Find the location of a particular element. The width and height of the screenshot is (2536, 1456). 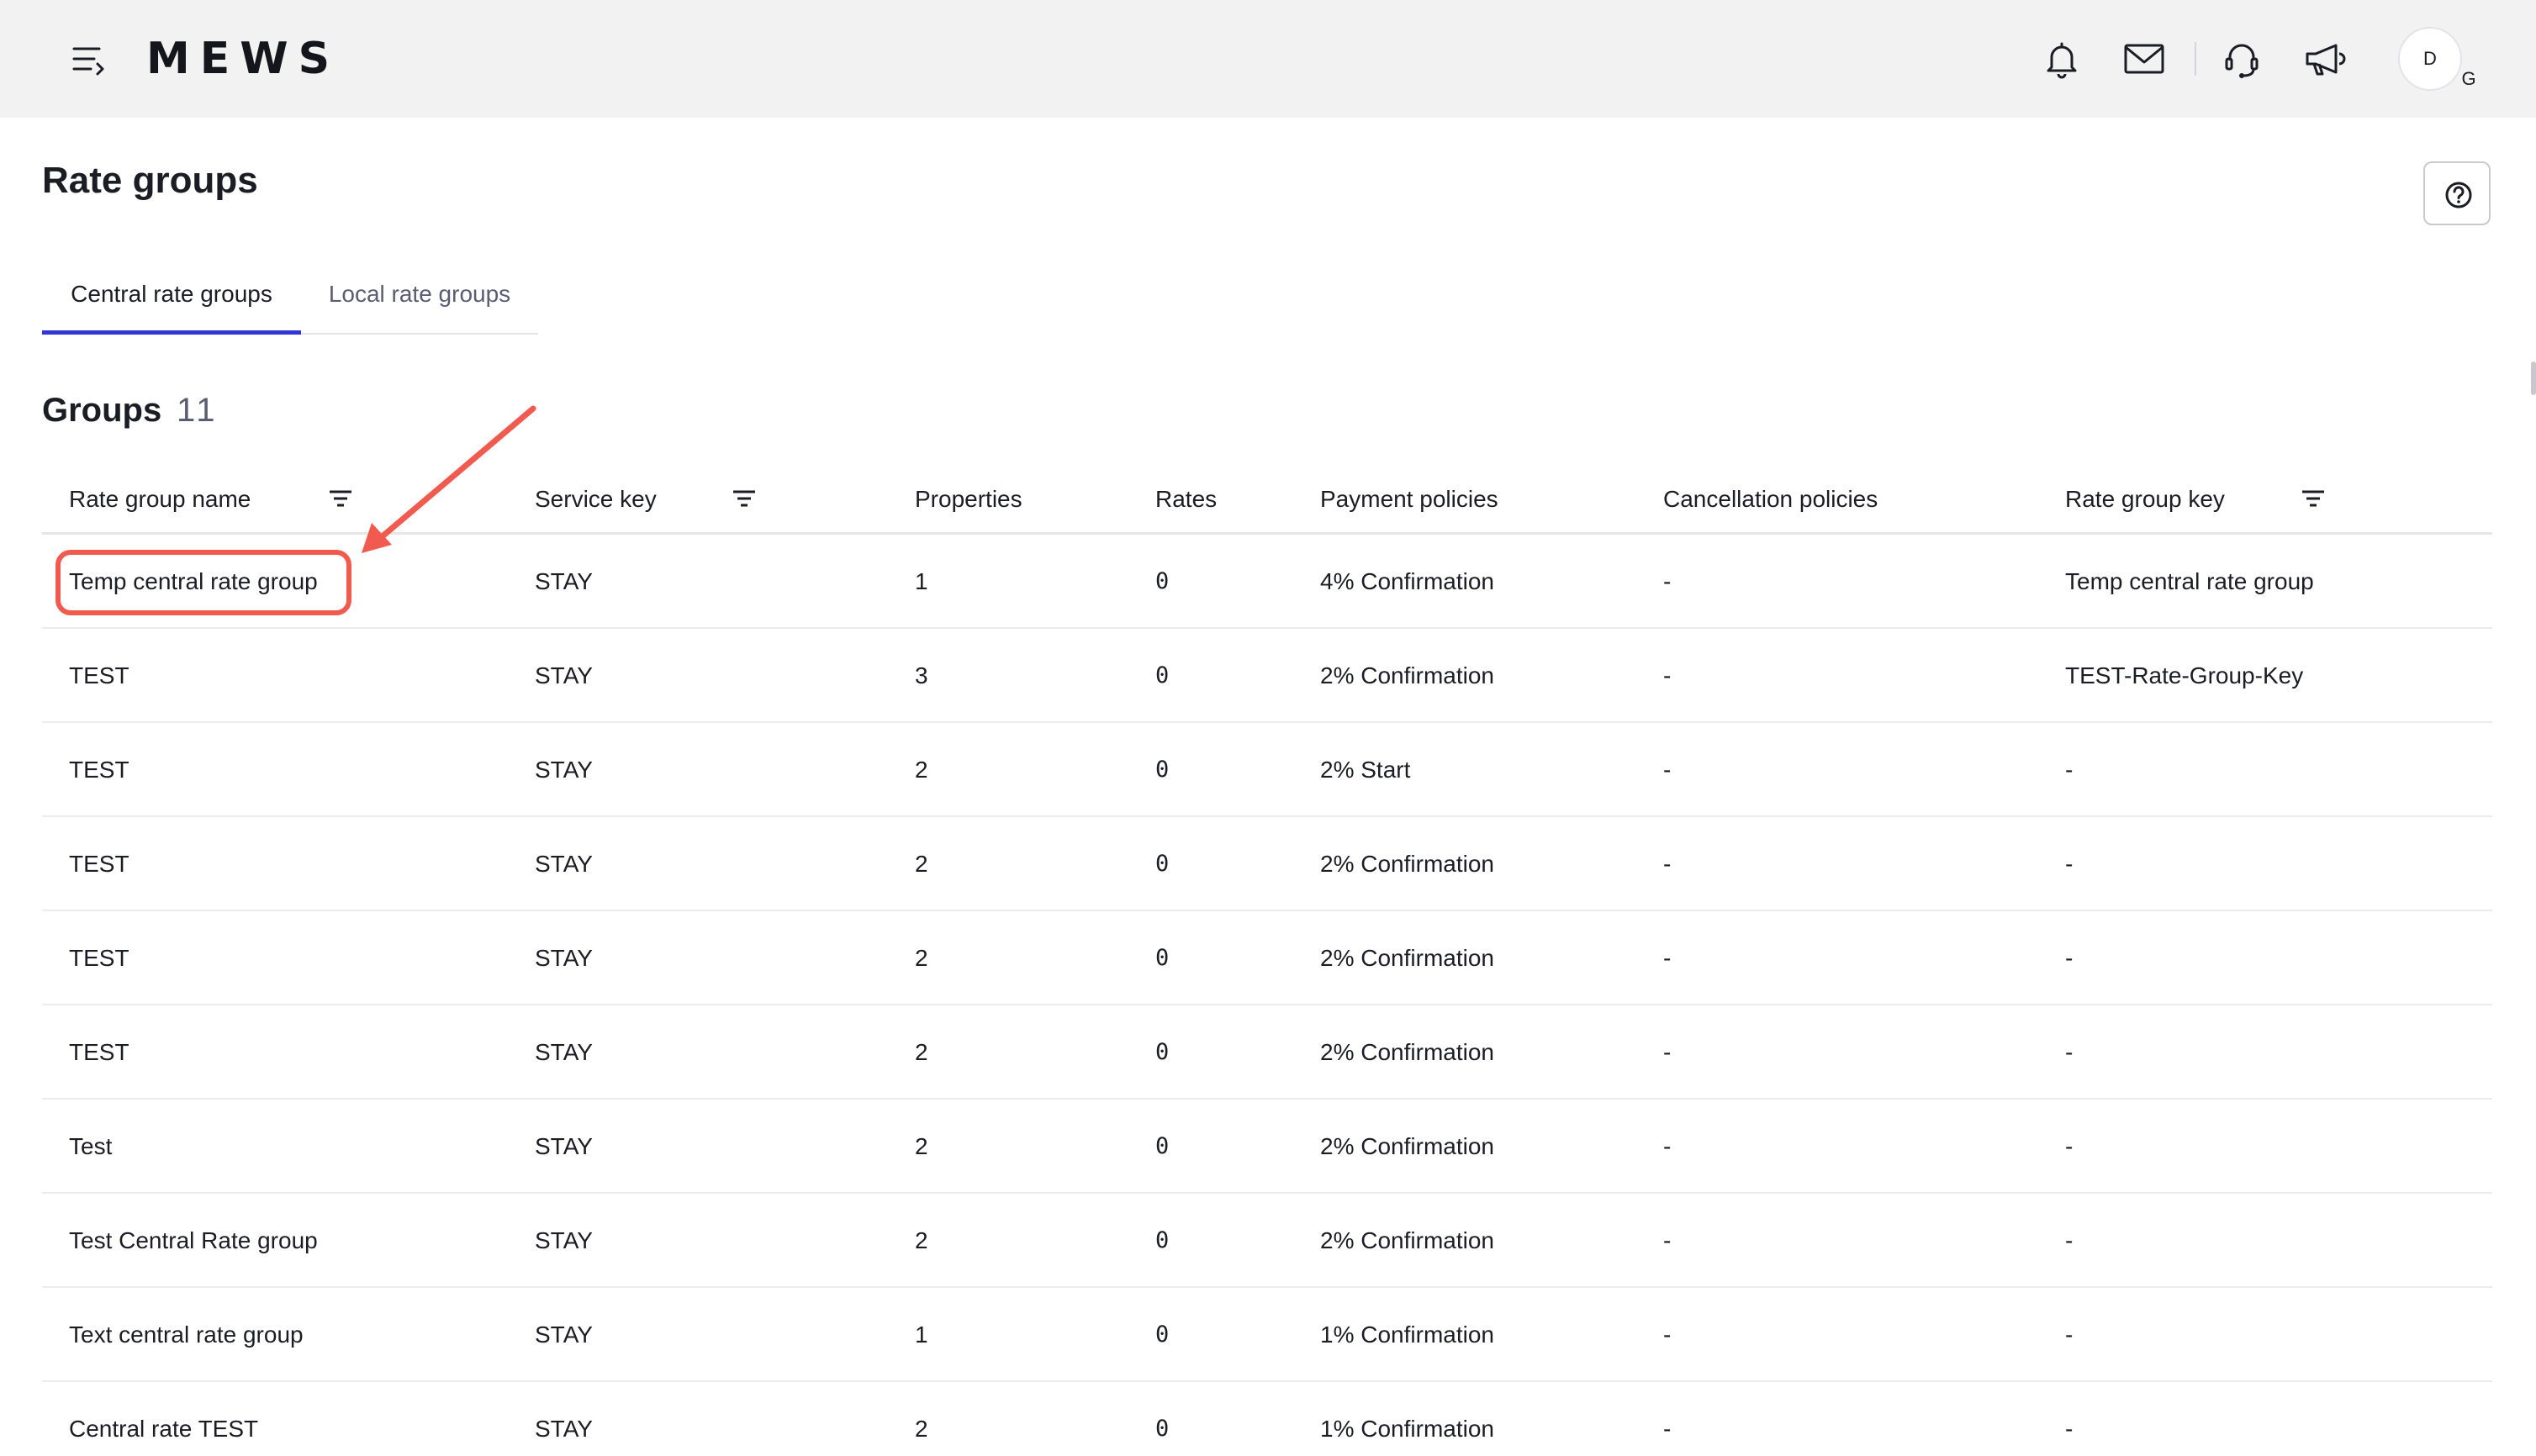

cell-rate-group-name: Test is located at coordinates (90, 1146).